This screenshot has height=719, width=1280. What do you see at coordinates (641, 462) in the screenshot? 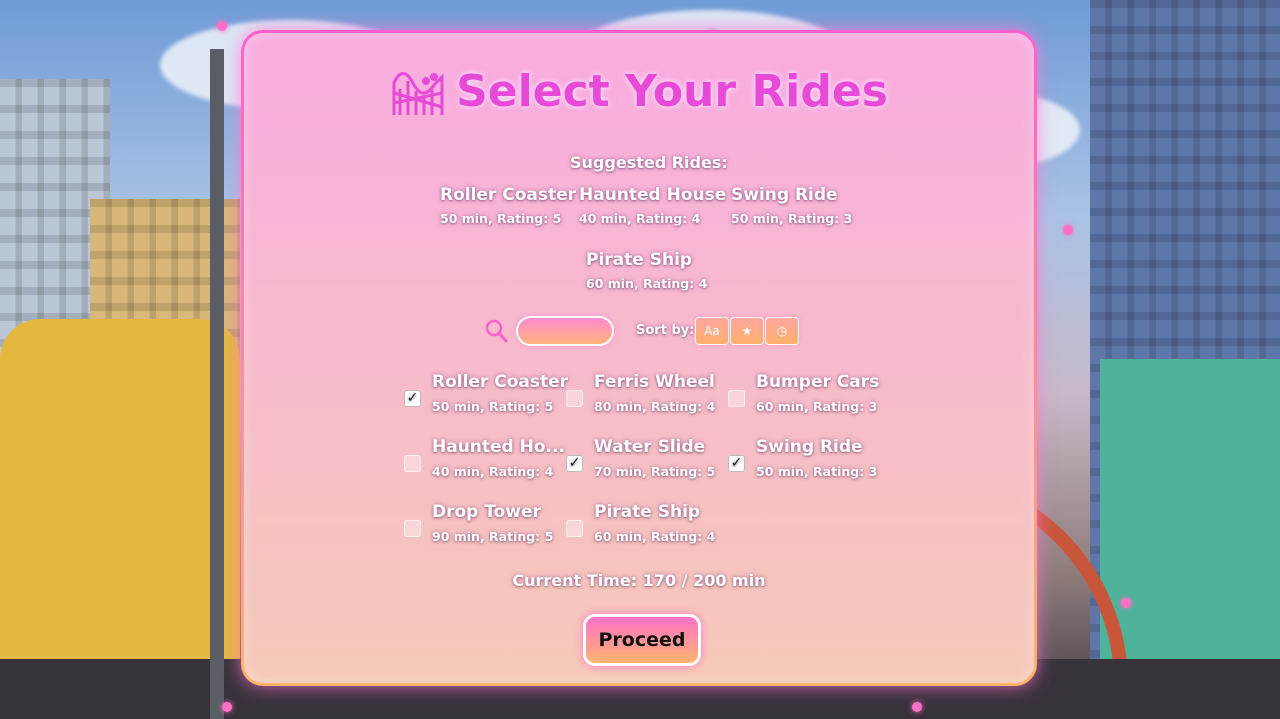
I see `ride-option: ✓ Water Slide 70 min, Rating: 5` at bounding box center [641, 462].